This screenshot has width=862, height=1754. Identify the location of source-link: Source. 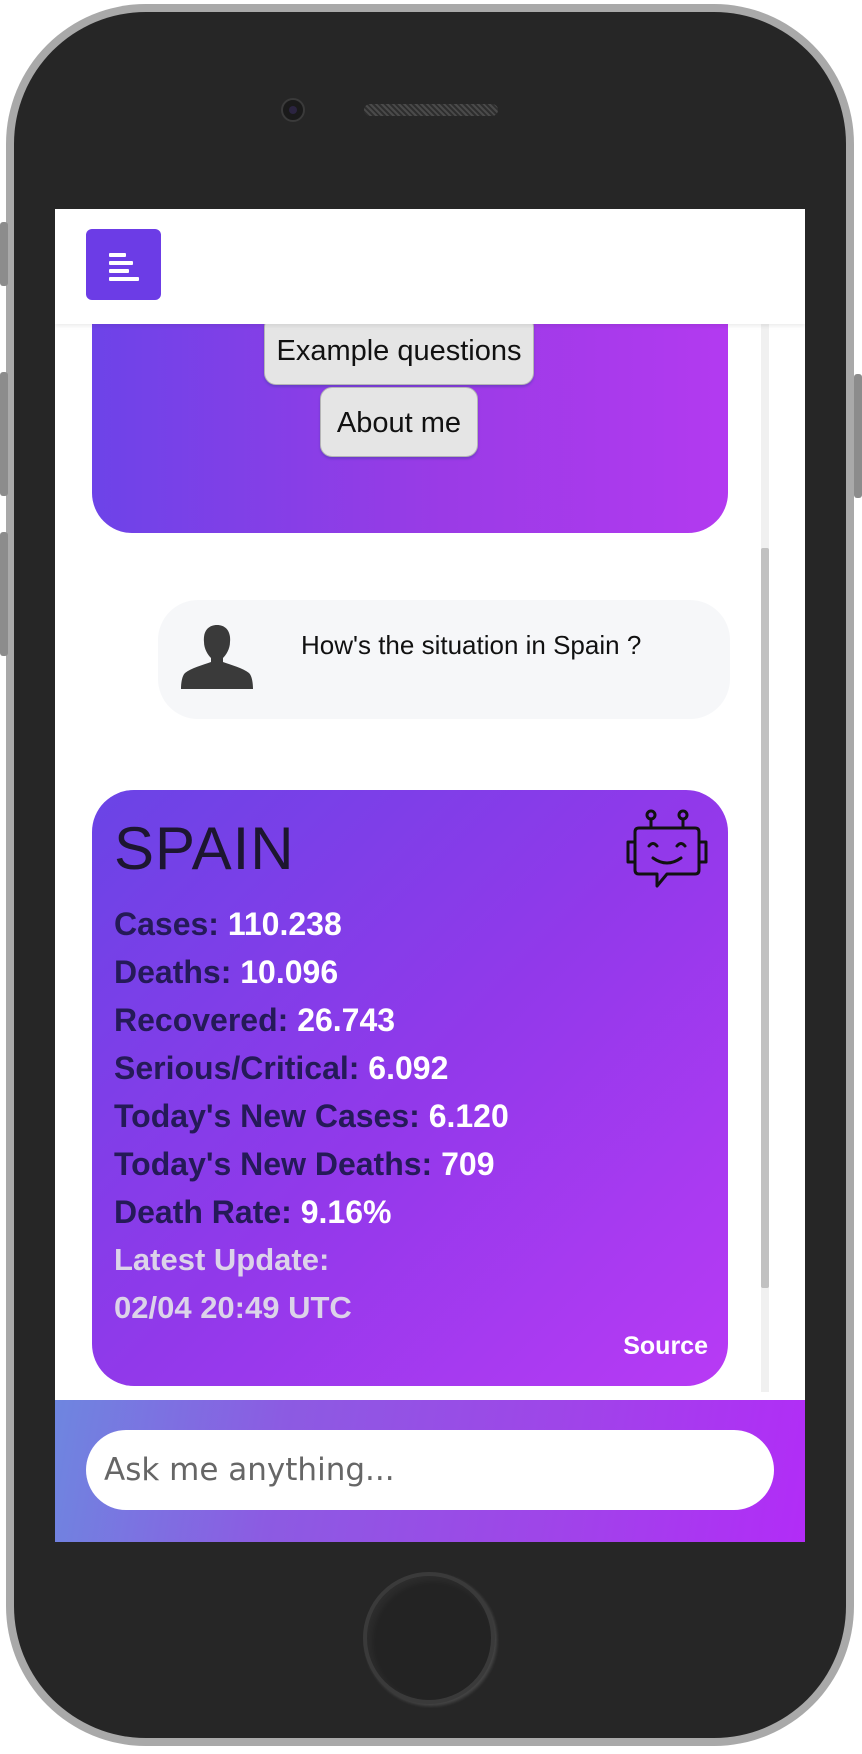
(665, 1346).